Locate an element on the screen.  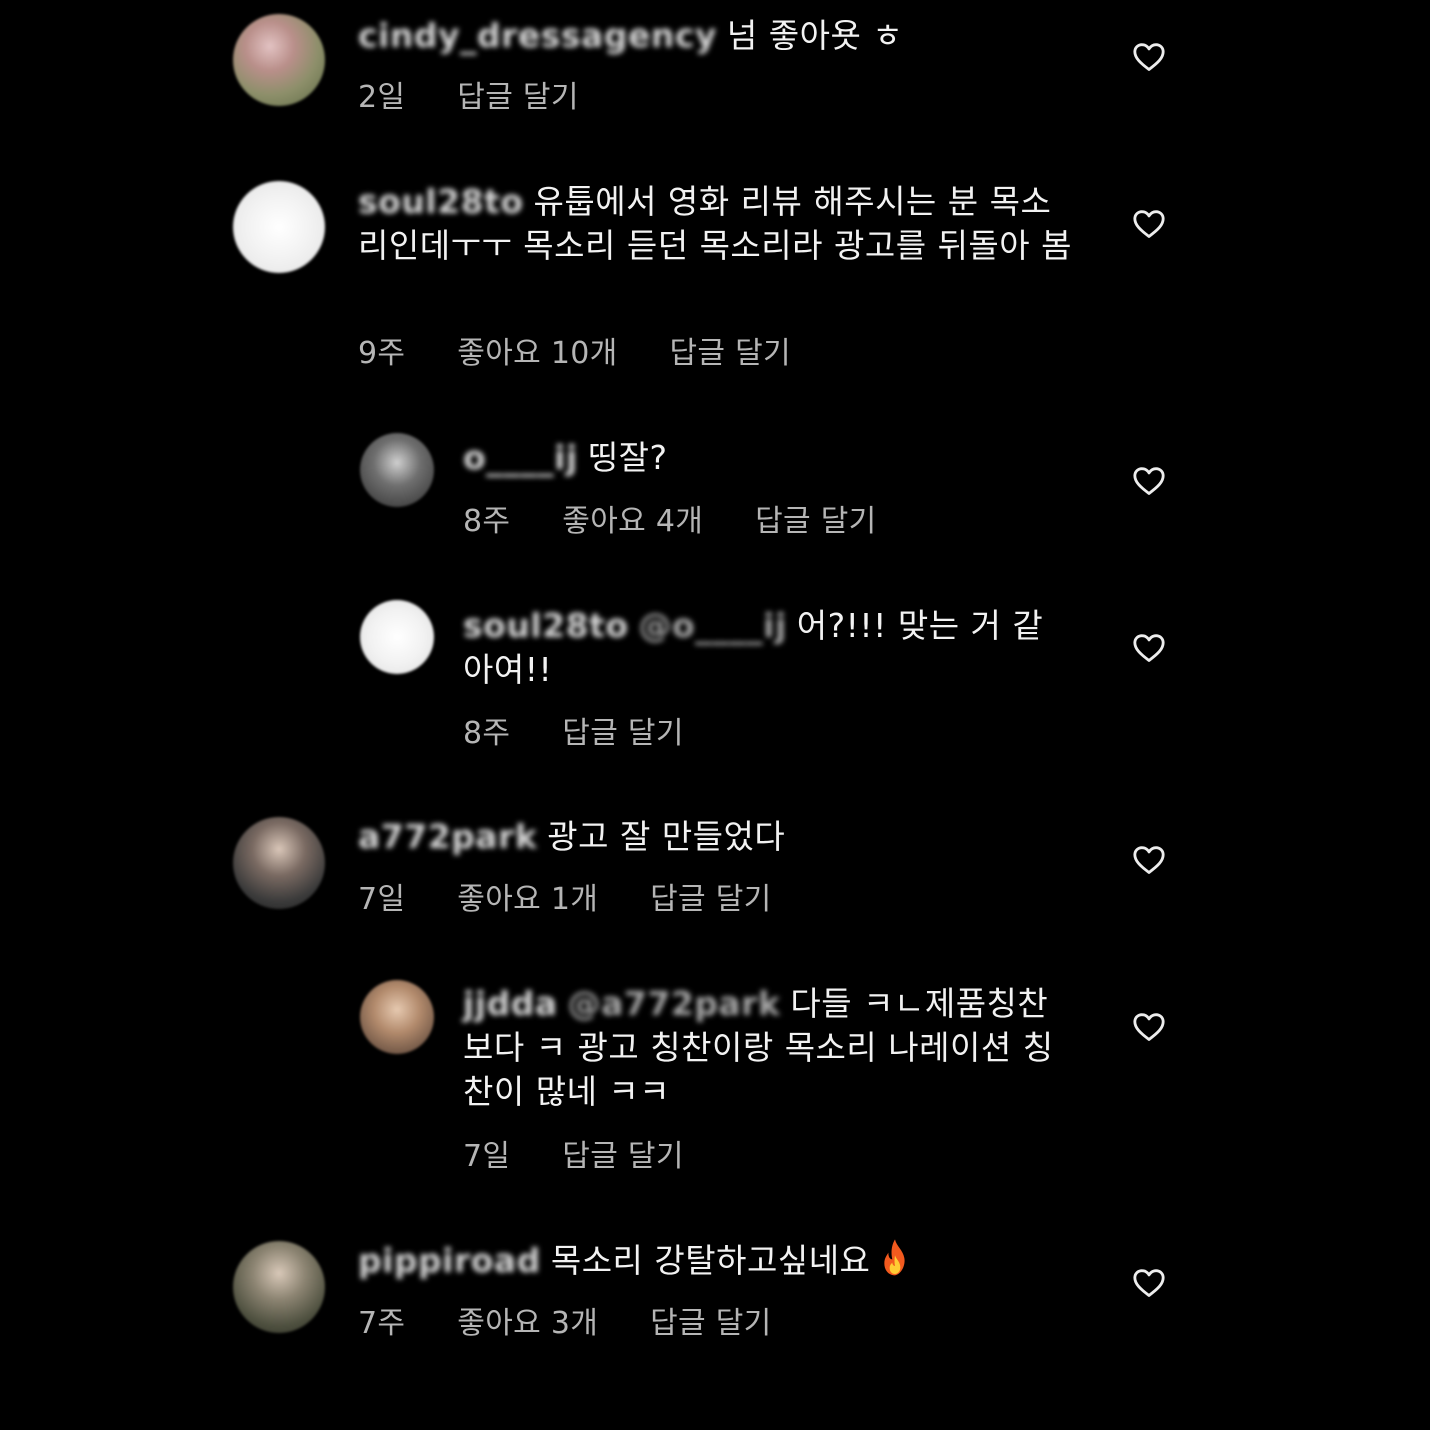
comment-body: pippiroad 목소리 강탈하고싶네요 is located at coordinates (718, 1260).